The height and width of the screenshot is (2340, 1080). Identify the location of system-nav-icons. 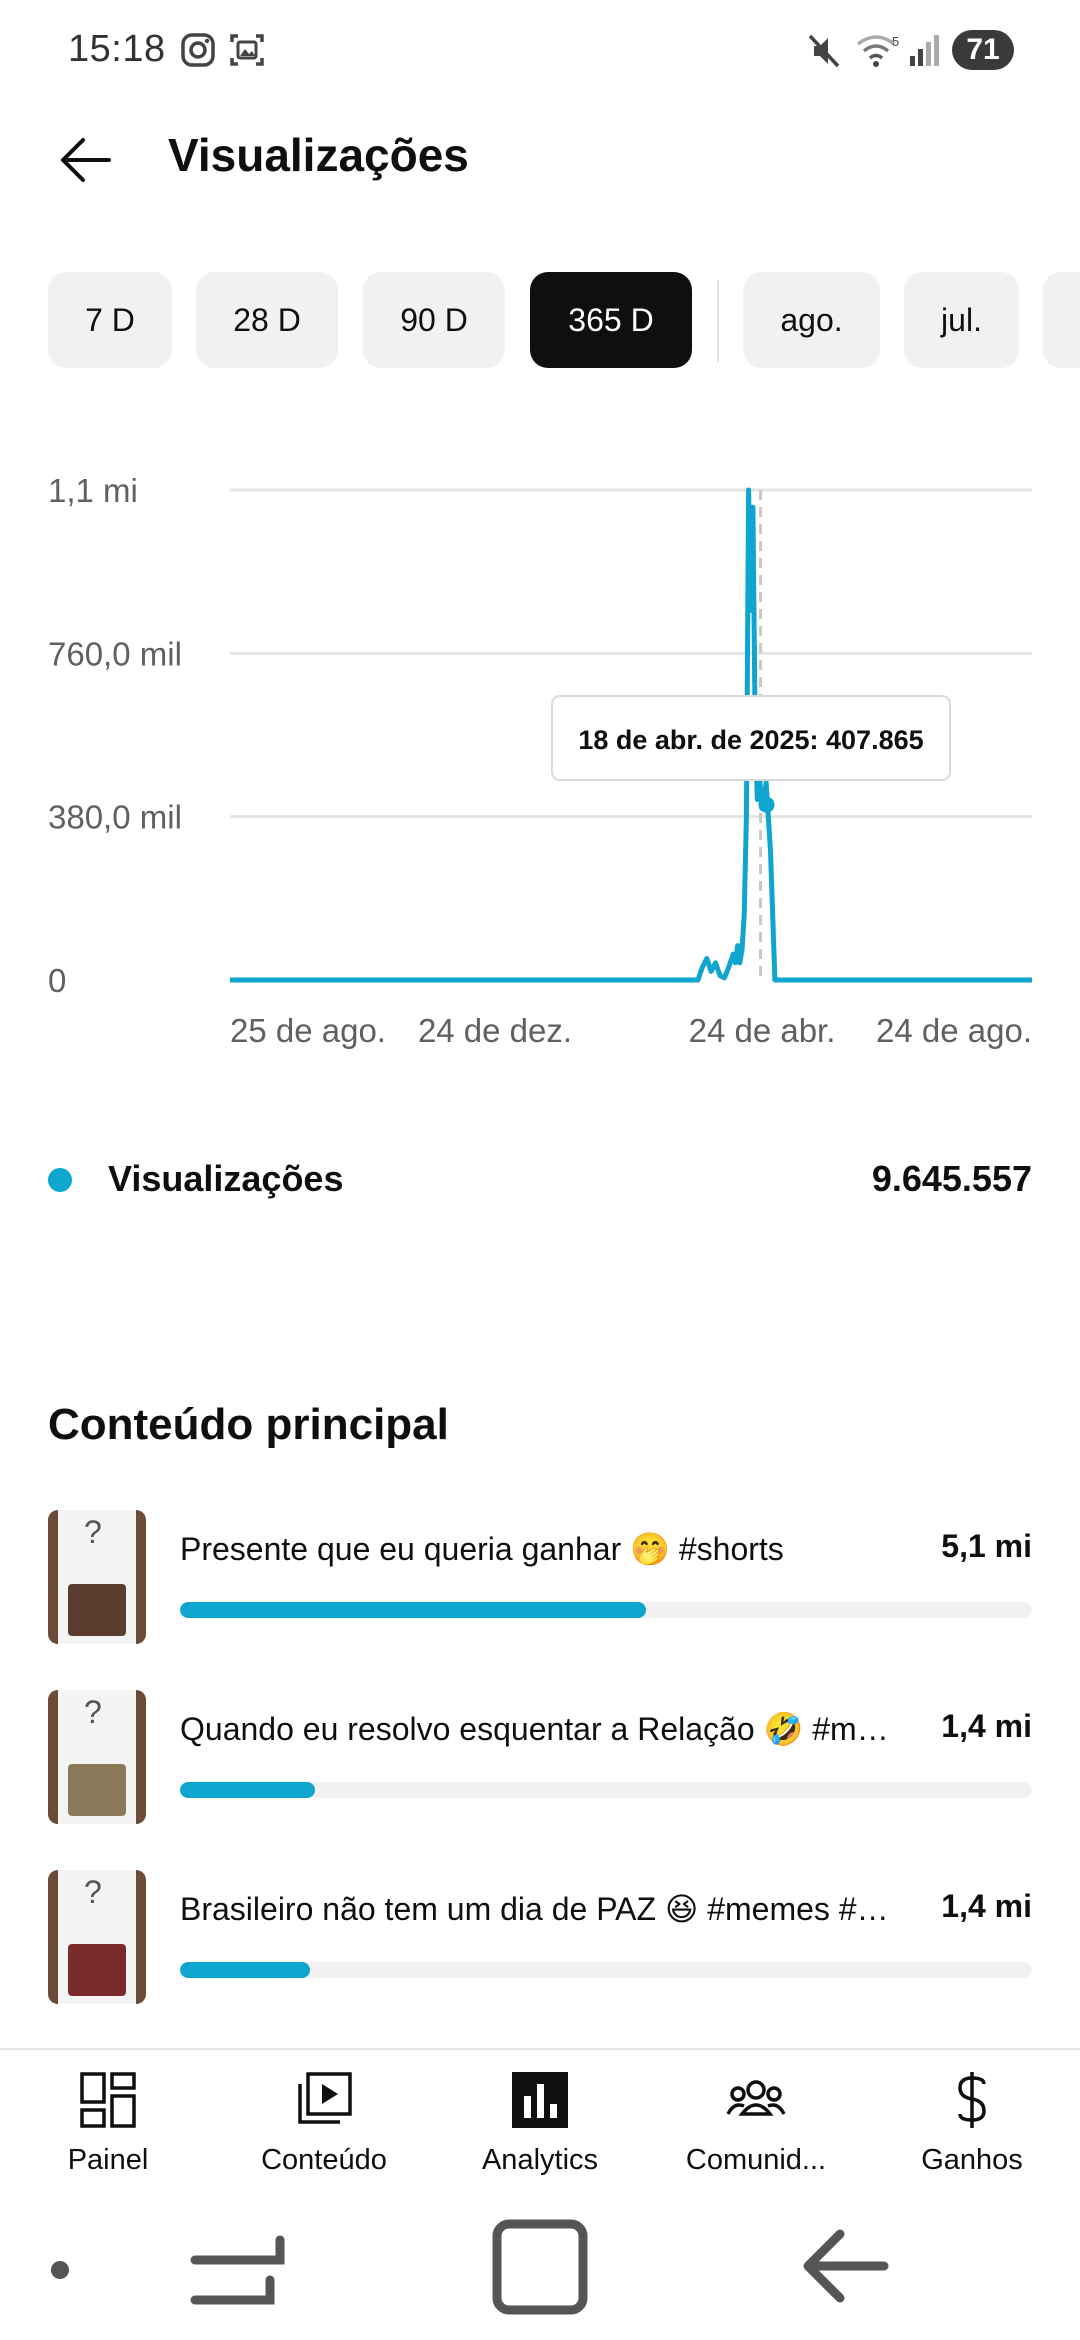
(470, 2267).